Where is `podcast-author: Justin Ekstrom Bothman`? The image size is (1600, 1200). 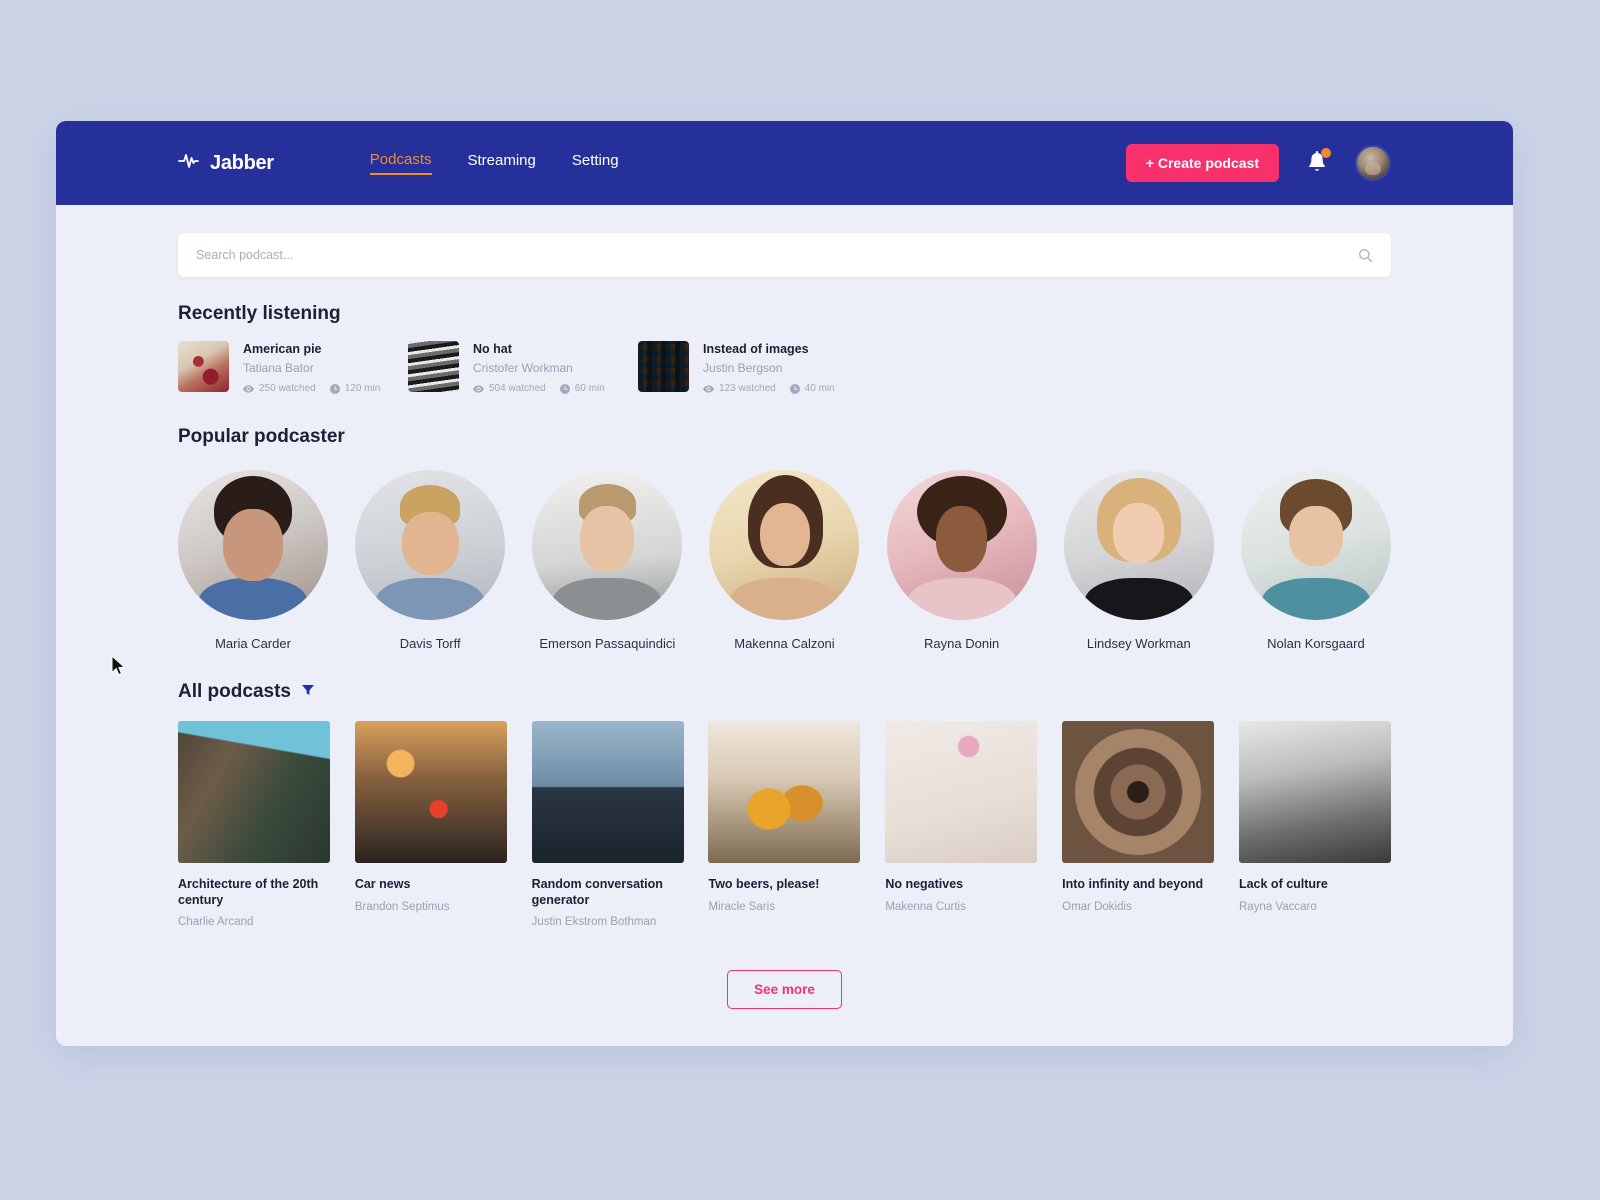
podcast-author: Justin Ekstrom Bothman is located at coordinates (594, 922).